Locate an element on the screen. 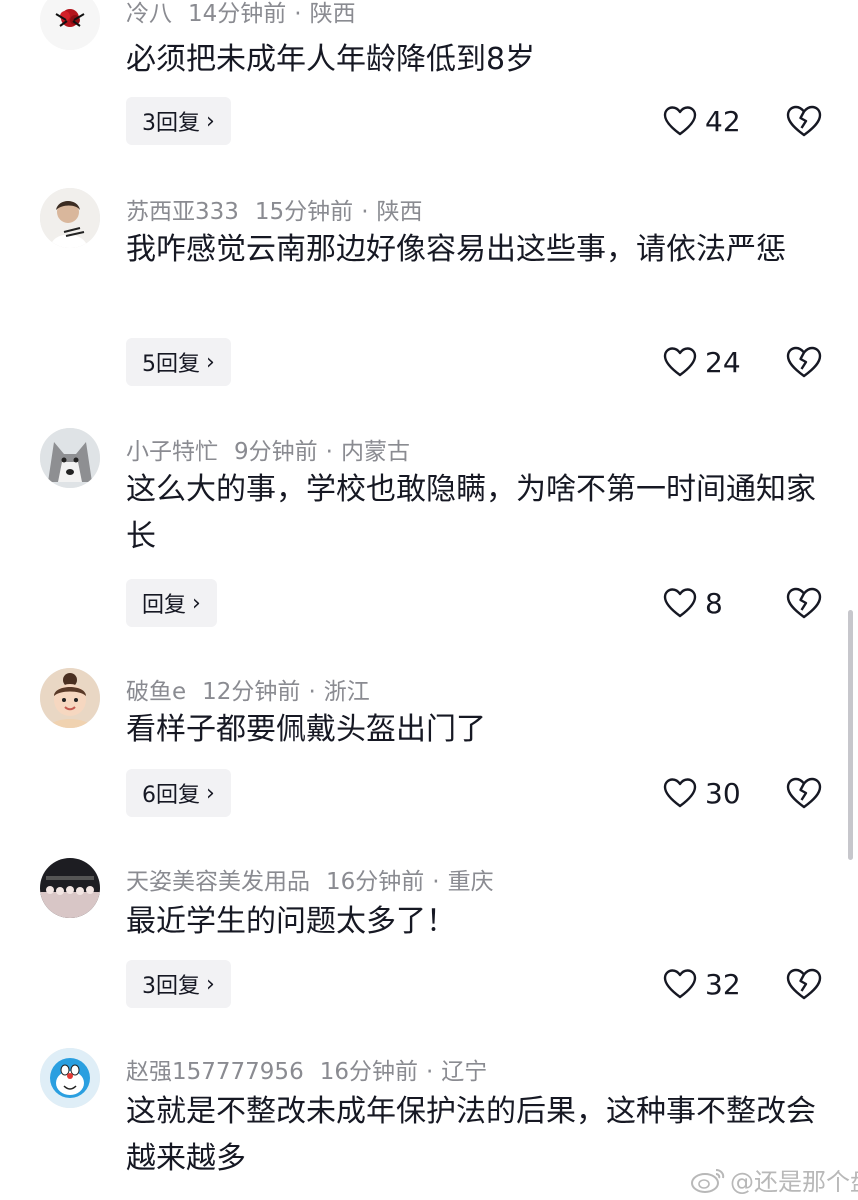 This screenshot has height=1200, width=858. location: 重庆 is located at coordinates (470, 882).